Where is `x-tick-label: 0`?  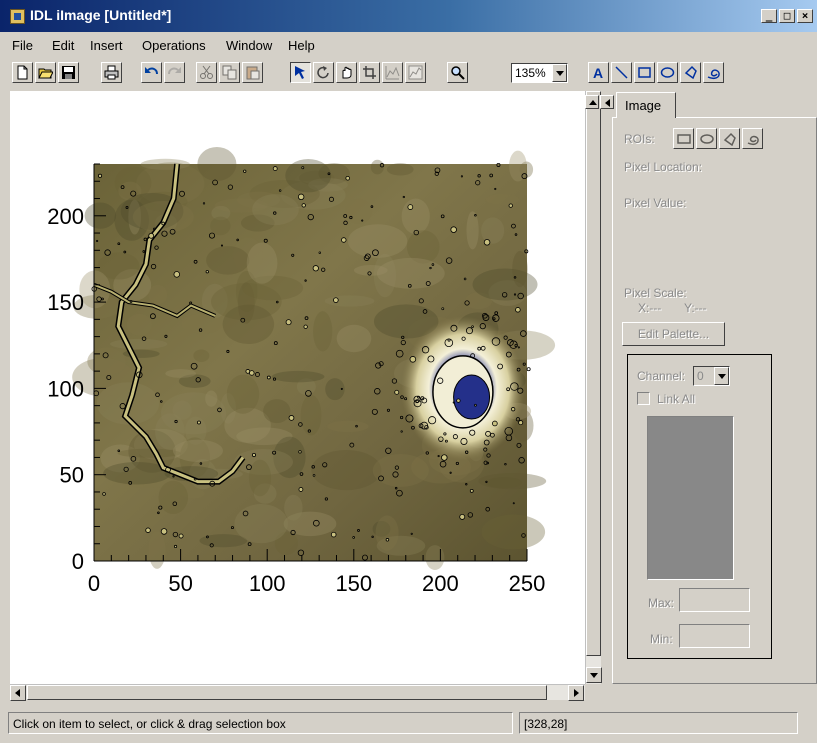 x-tick-label: 0 is located at coordinates (94, 583).